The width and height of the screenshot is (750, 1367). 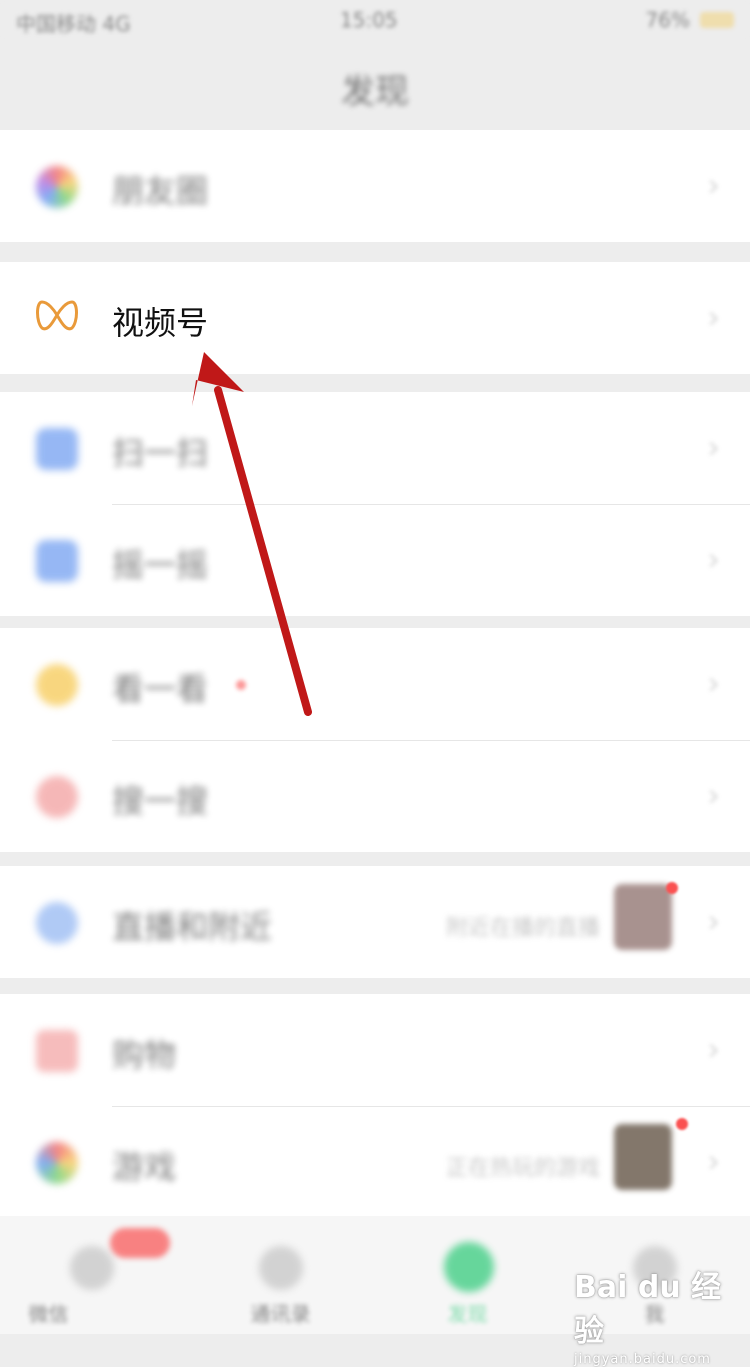 I want to click on list-item-label: 购物, so click(x=144, y=1055).